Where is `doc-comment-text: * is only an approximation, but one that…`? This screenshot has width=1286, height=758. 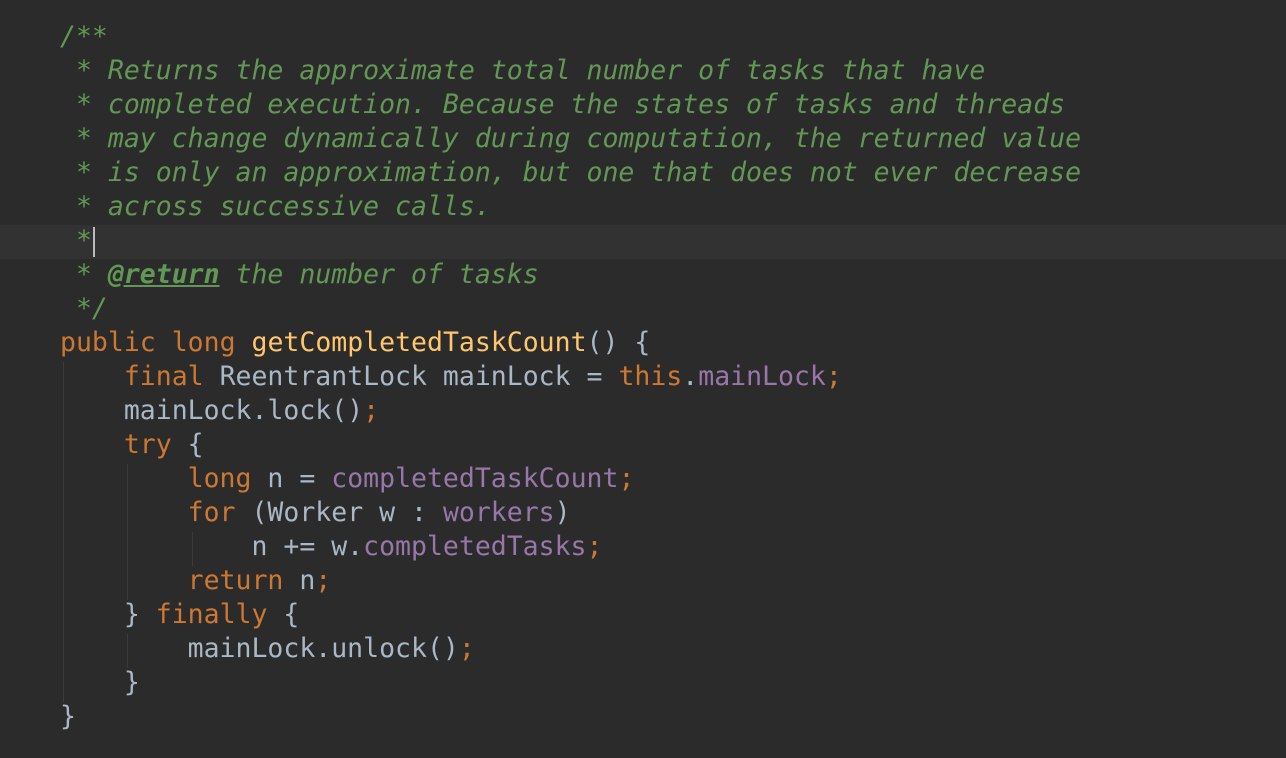 doc-comment-text: * is only an approximation, but one that… is located at coordinates (571, 172).